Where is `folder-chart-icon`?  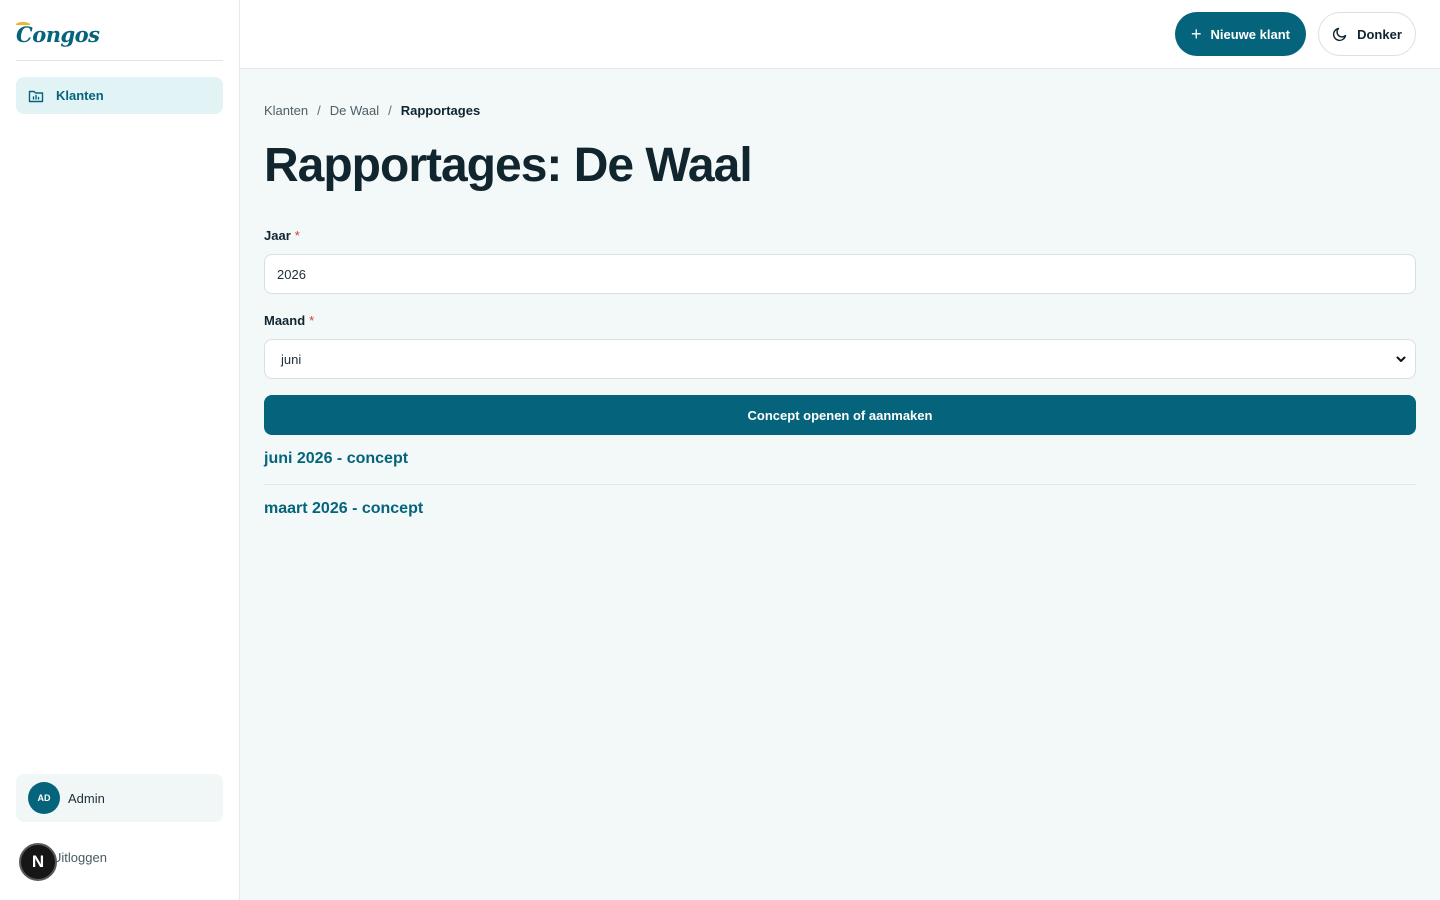
folder-chart-icon is located at coordinates (36, 96).